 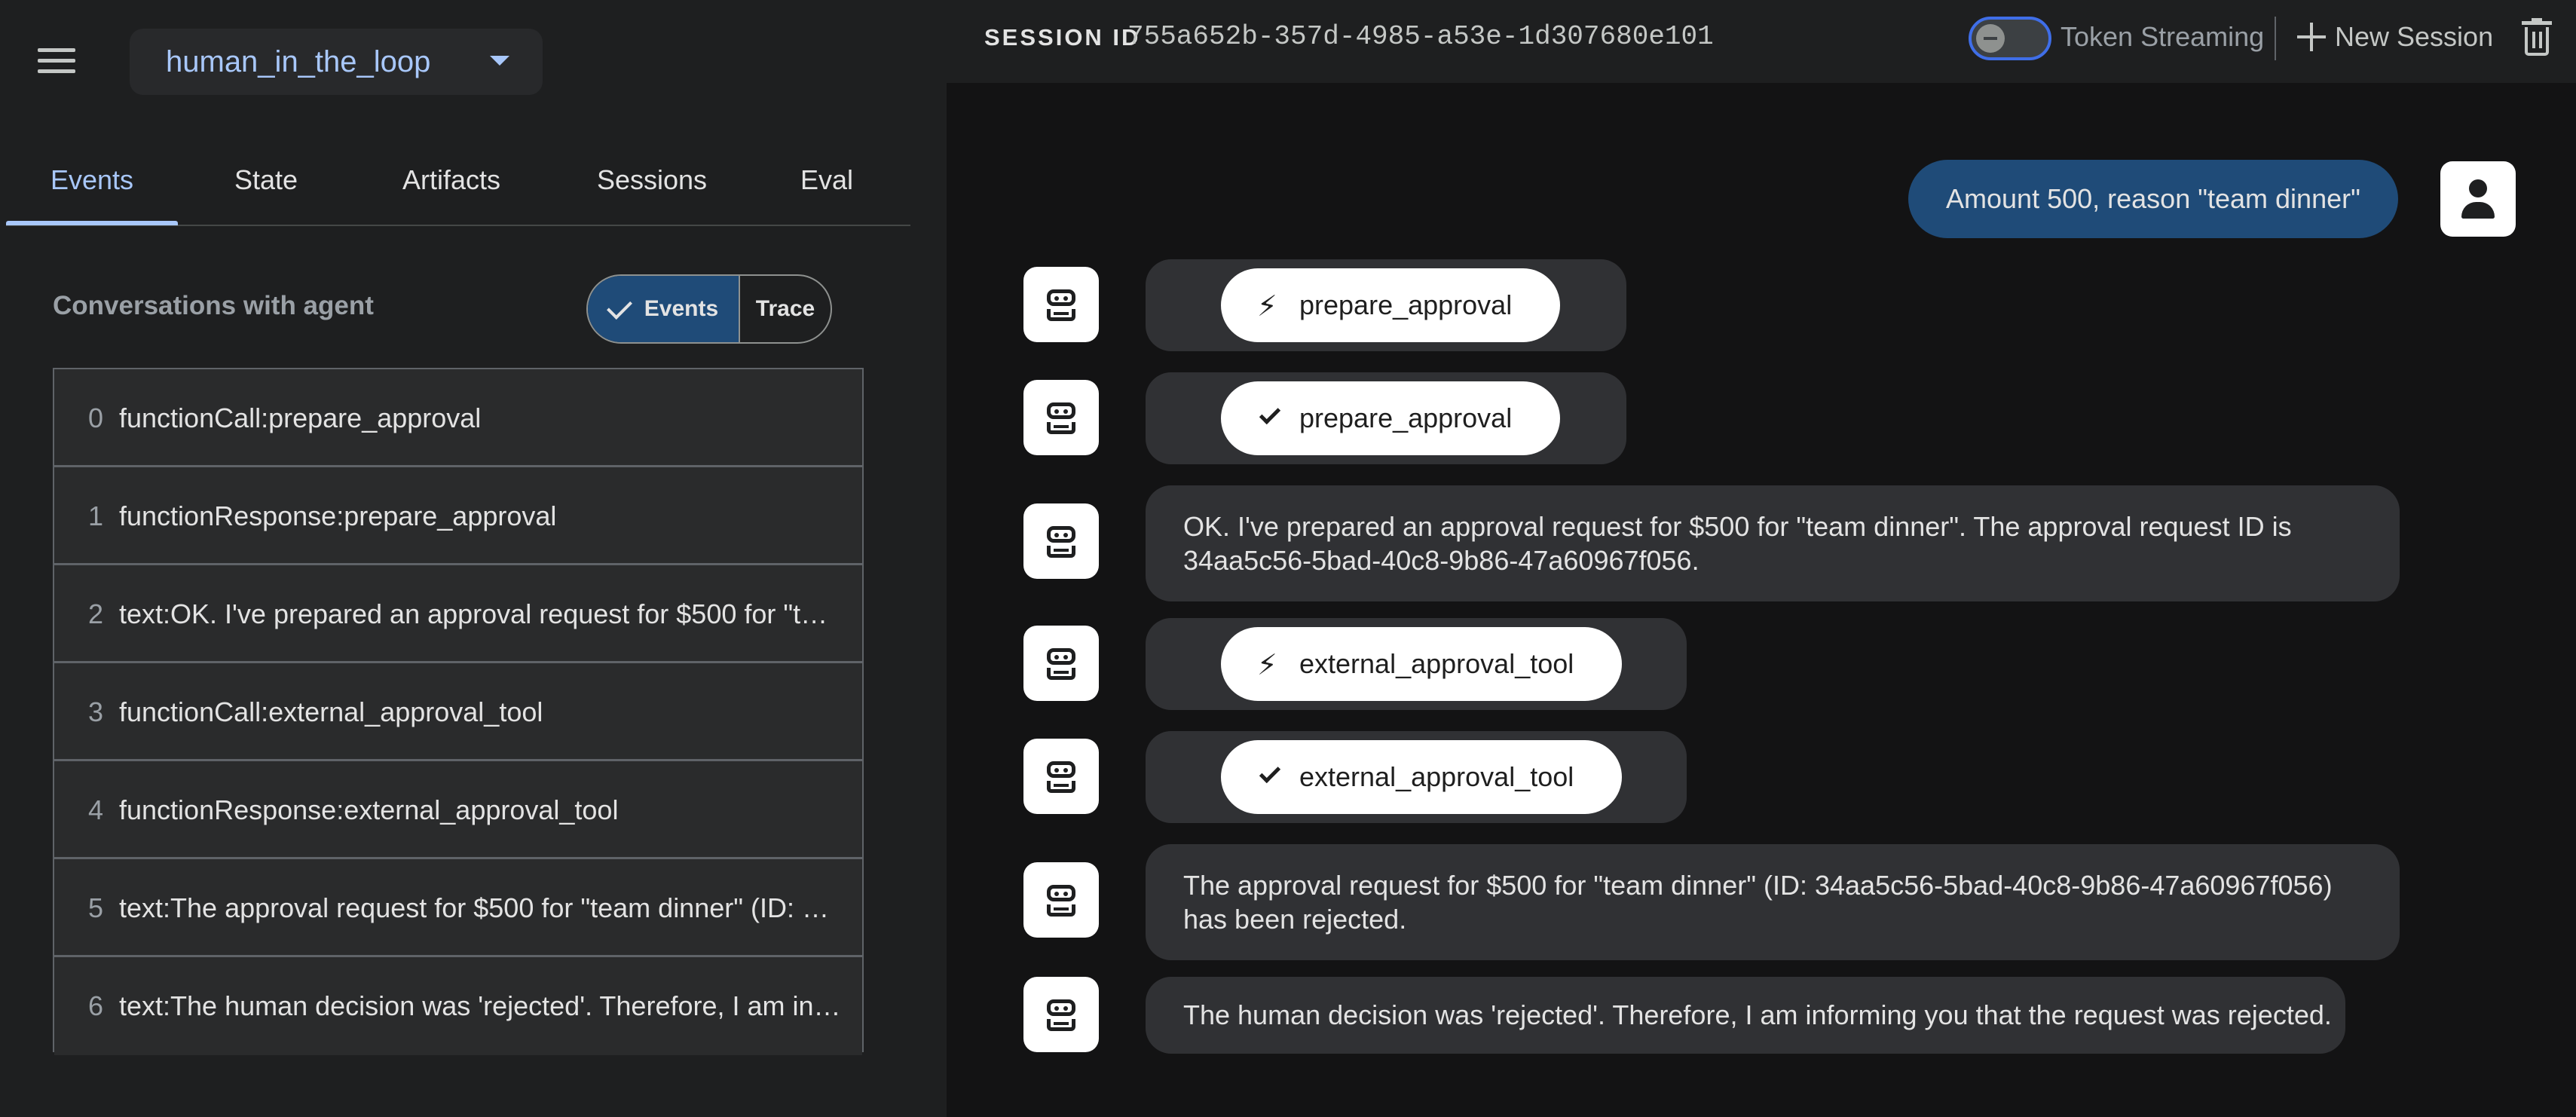 I want to click on new-session-label: New Session, so click(x=2414, y=36).